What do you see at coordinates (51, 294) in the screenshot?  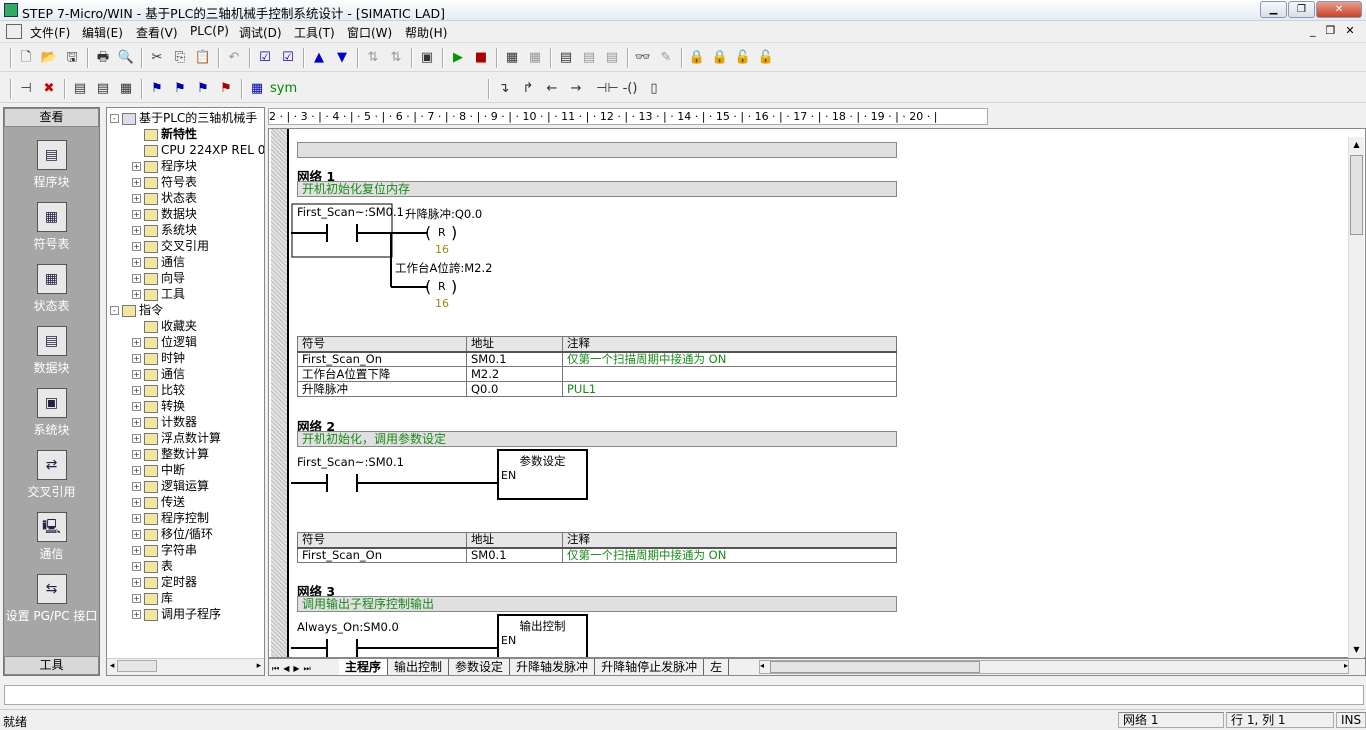 I see `nav-item: ▦ 状态表` at bounding box center [51, 294].